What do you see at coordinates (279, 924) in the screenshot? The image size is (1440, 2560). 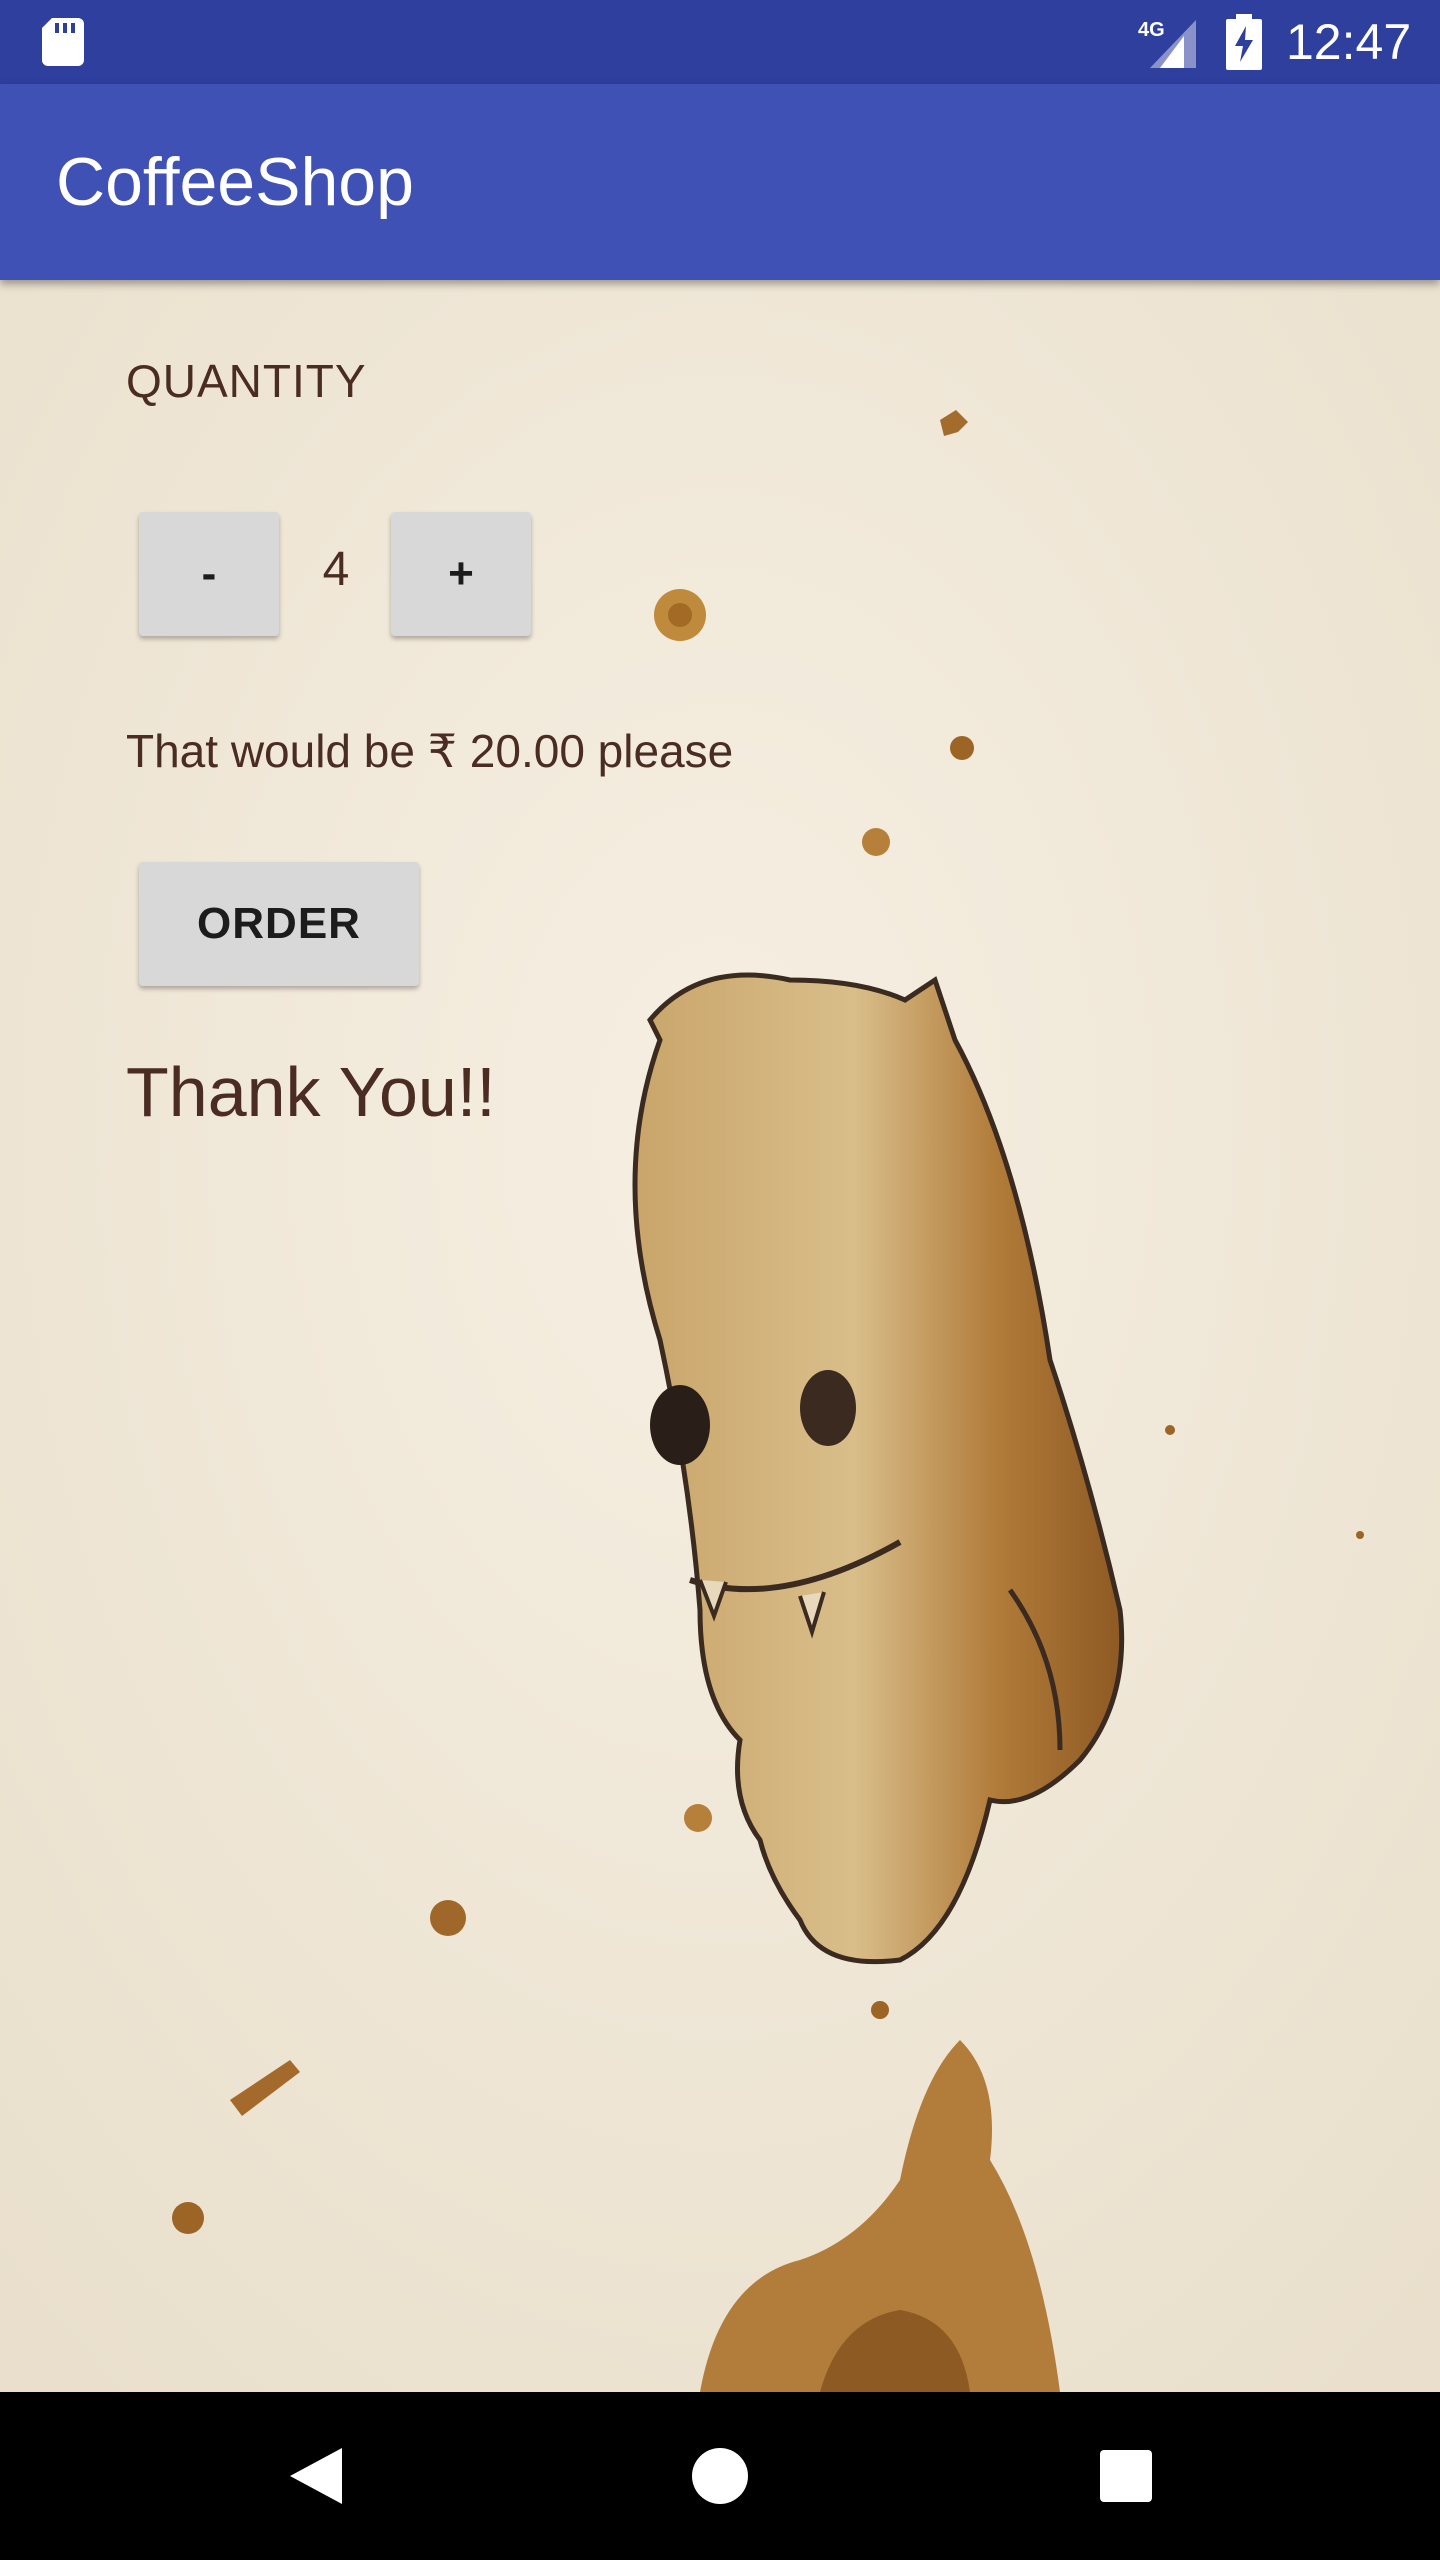 I see `order-button: ORDER` at bounding box center [279, 924].